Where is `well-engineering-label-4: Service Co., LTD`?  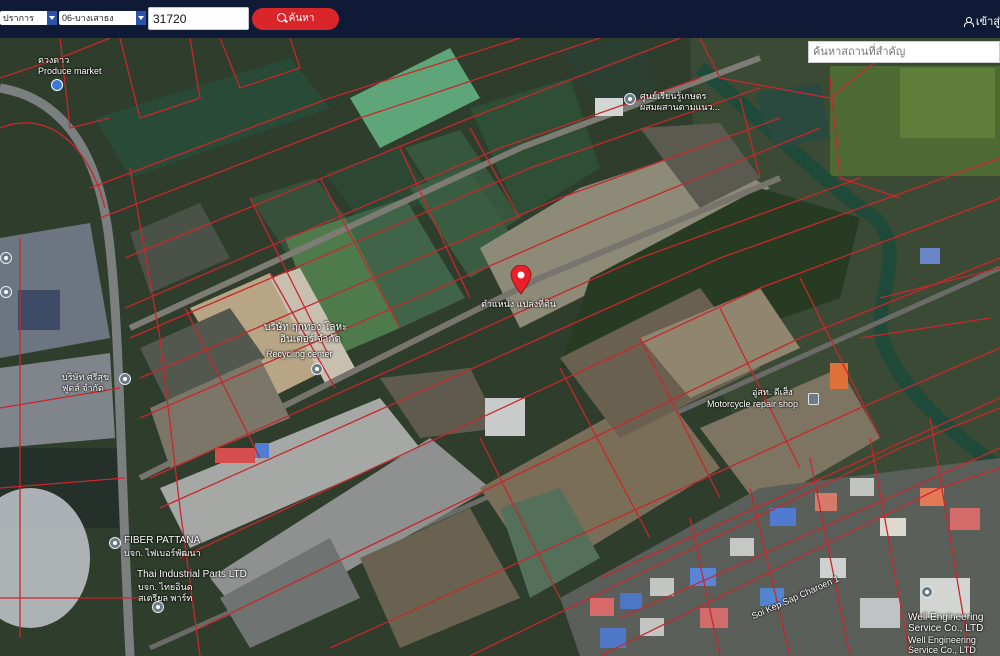
well-engineering-label-4: Service Co., LTD is located at coordinates (942, 650).